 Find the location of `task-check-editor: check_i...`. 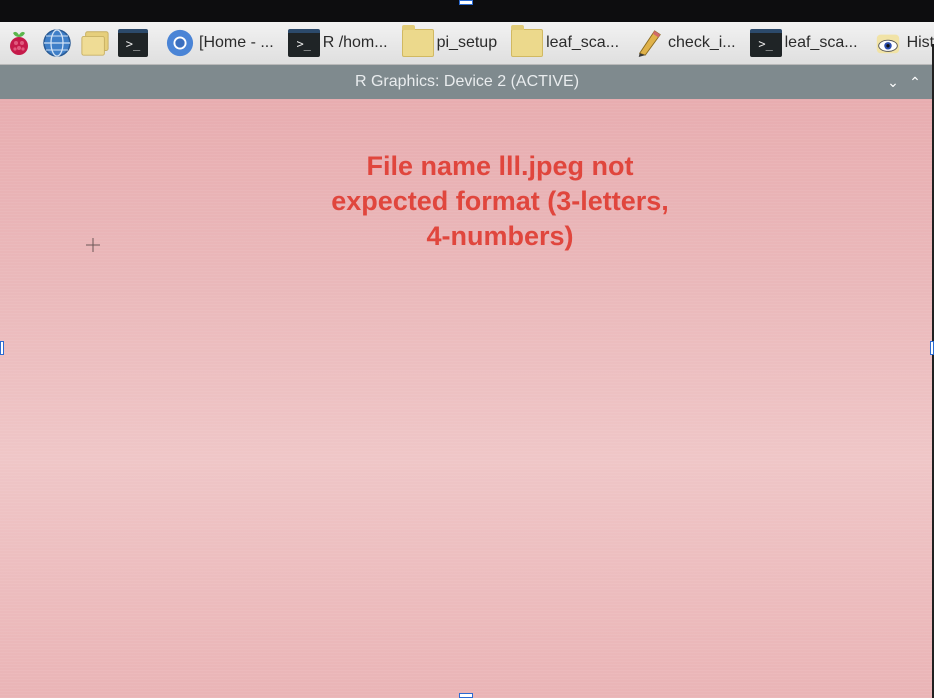

task-check-editor: check_i... is located at coordinates (684, 43).